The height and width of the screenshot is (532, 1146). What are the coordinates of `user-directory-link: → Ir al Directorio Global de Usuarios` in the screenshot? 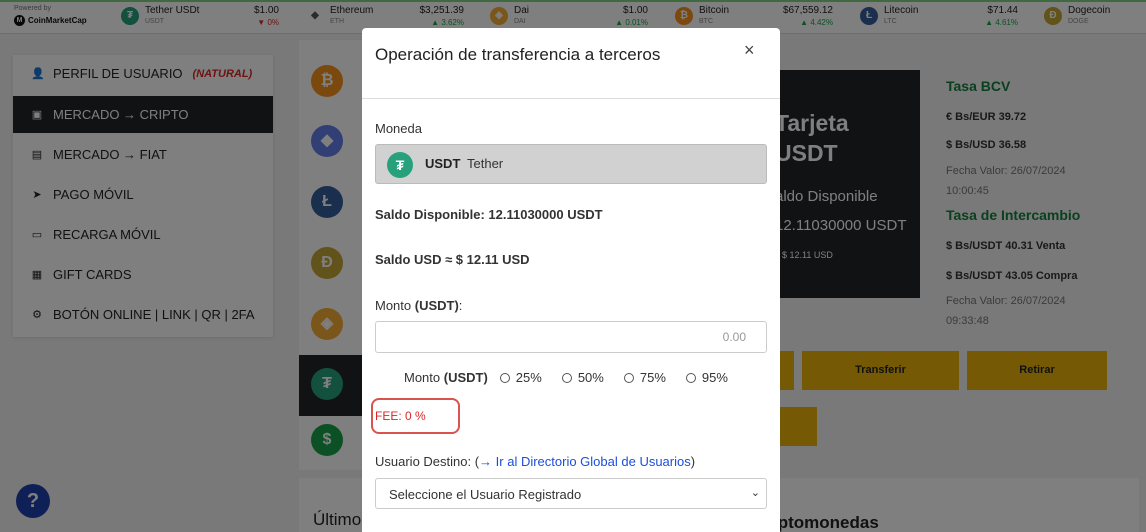 It's located at (585, 461).